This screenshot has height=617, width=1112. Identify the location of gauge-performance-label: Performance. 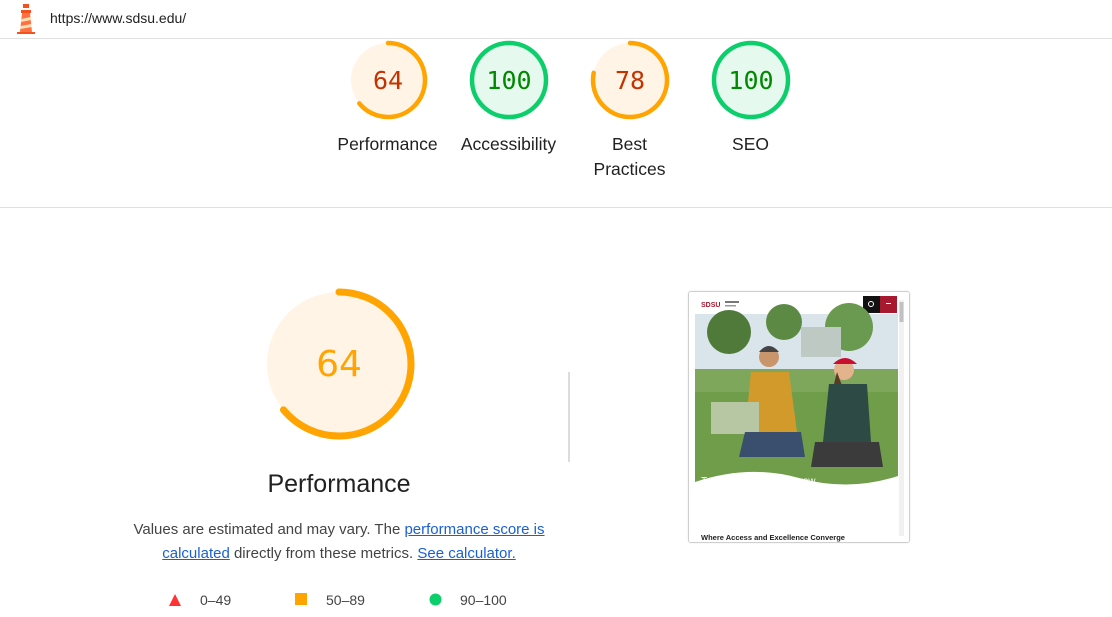
(387, 144).